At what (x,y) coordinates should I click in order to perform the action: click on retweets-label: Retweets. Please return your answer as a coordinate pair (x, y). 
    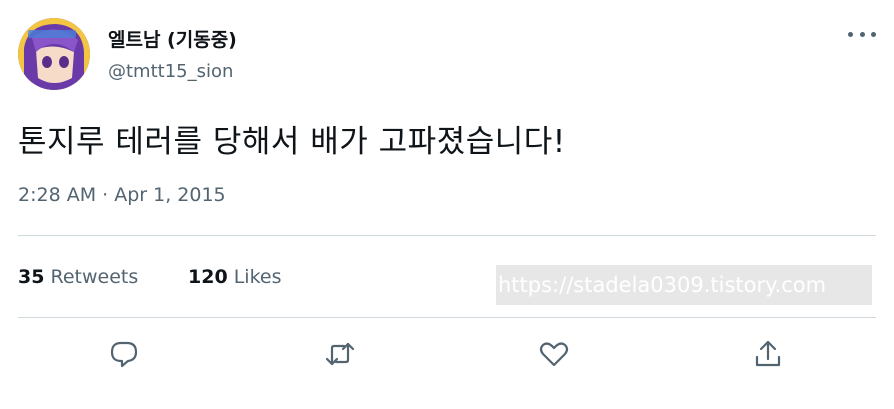
    Looking at the image, I should click on (94, 277).